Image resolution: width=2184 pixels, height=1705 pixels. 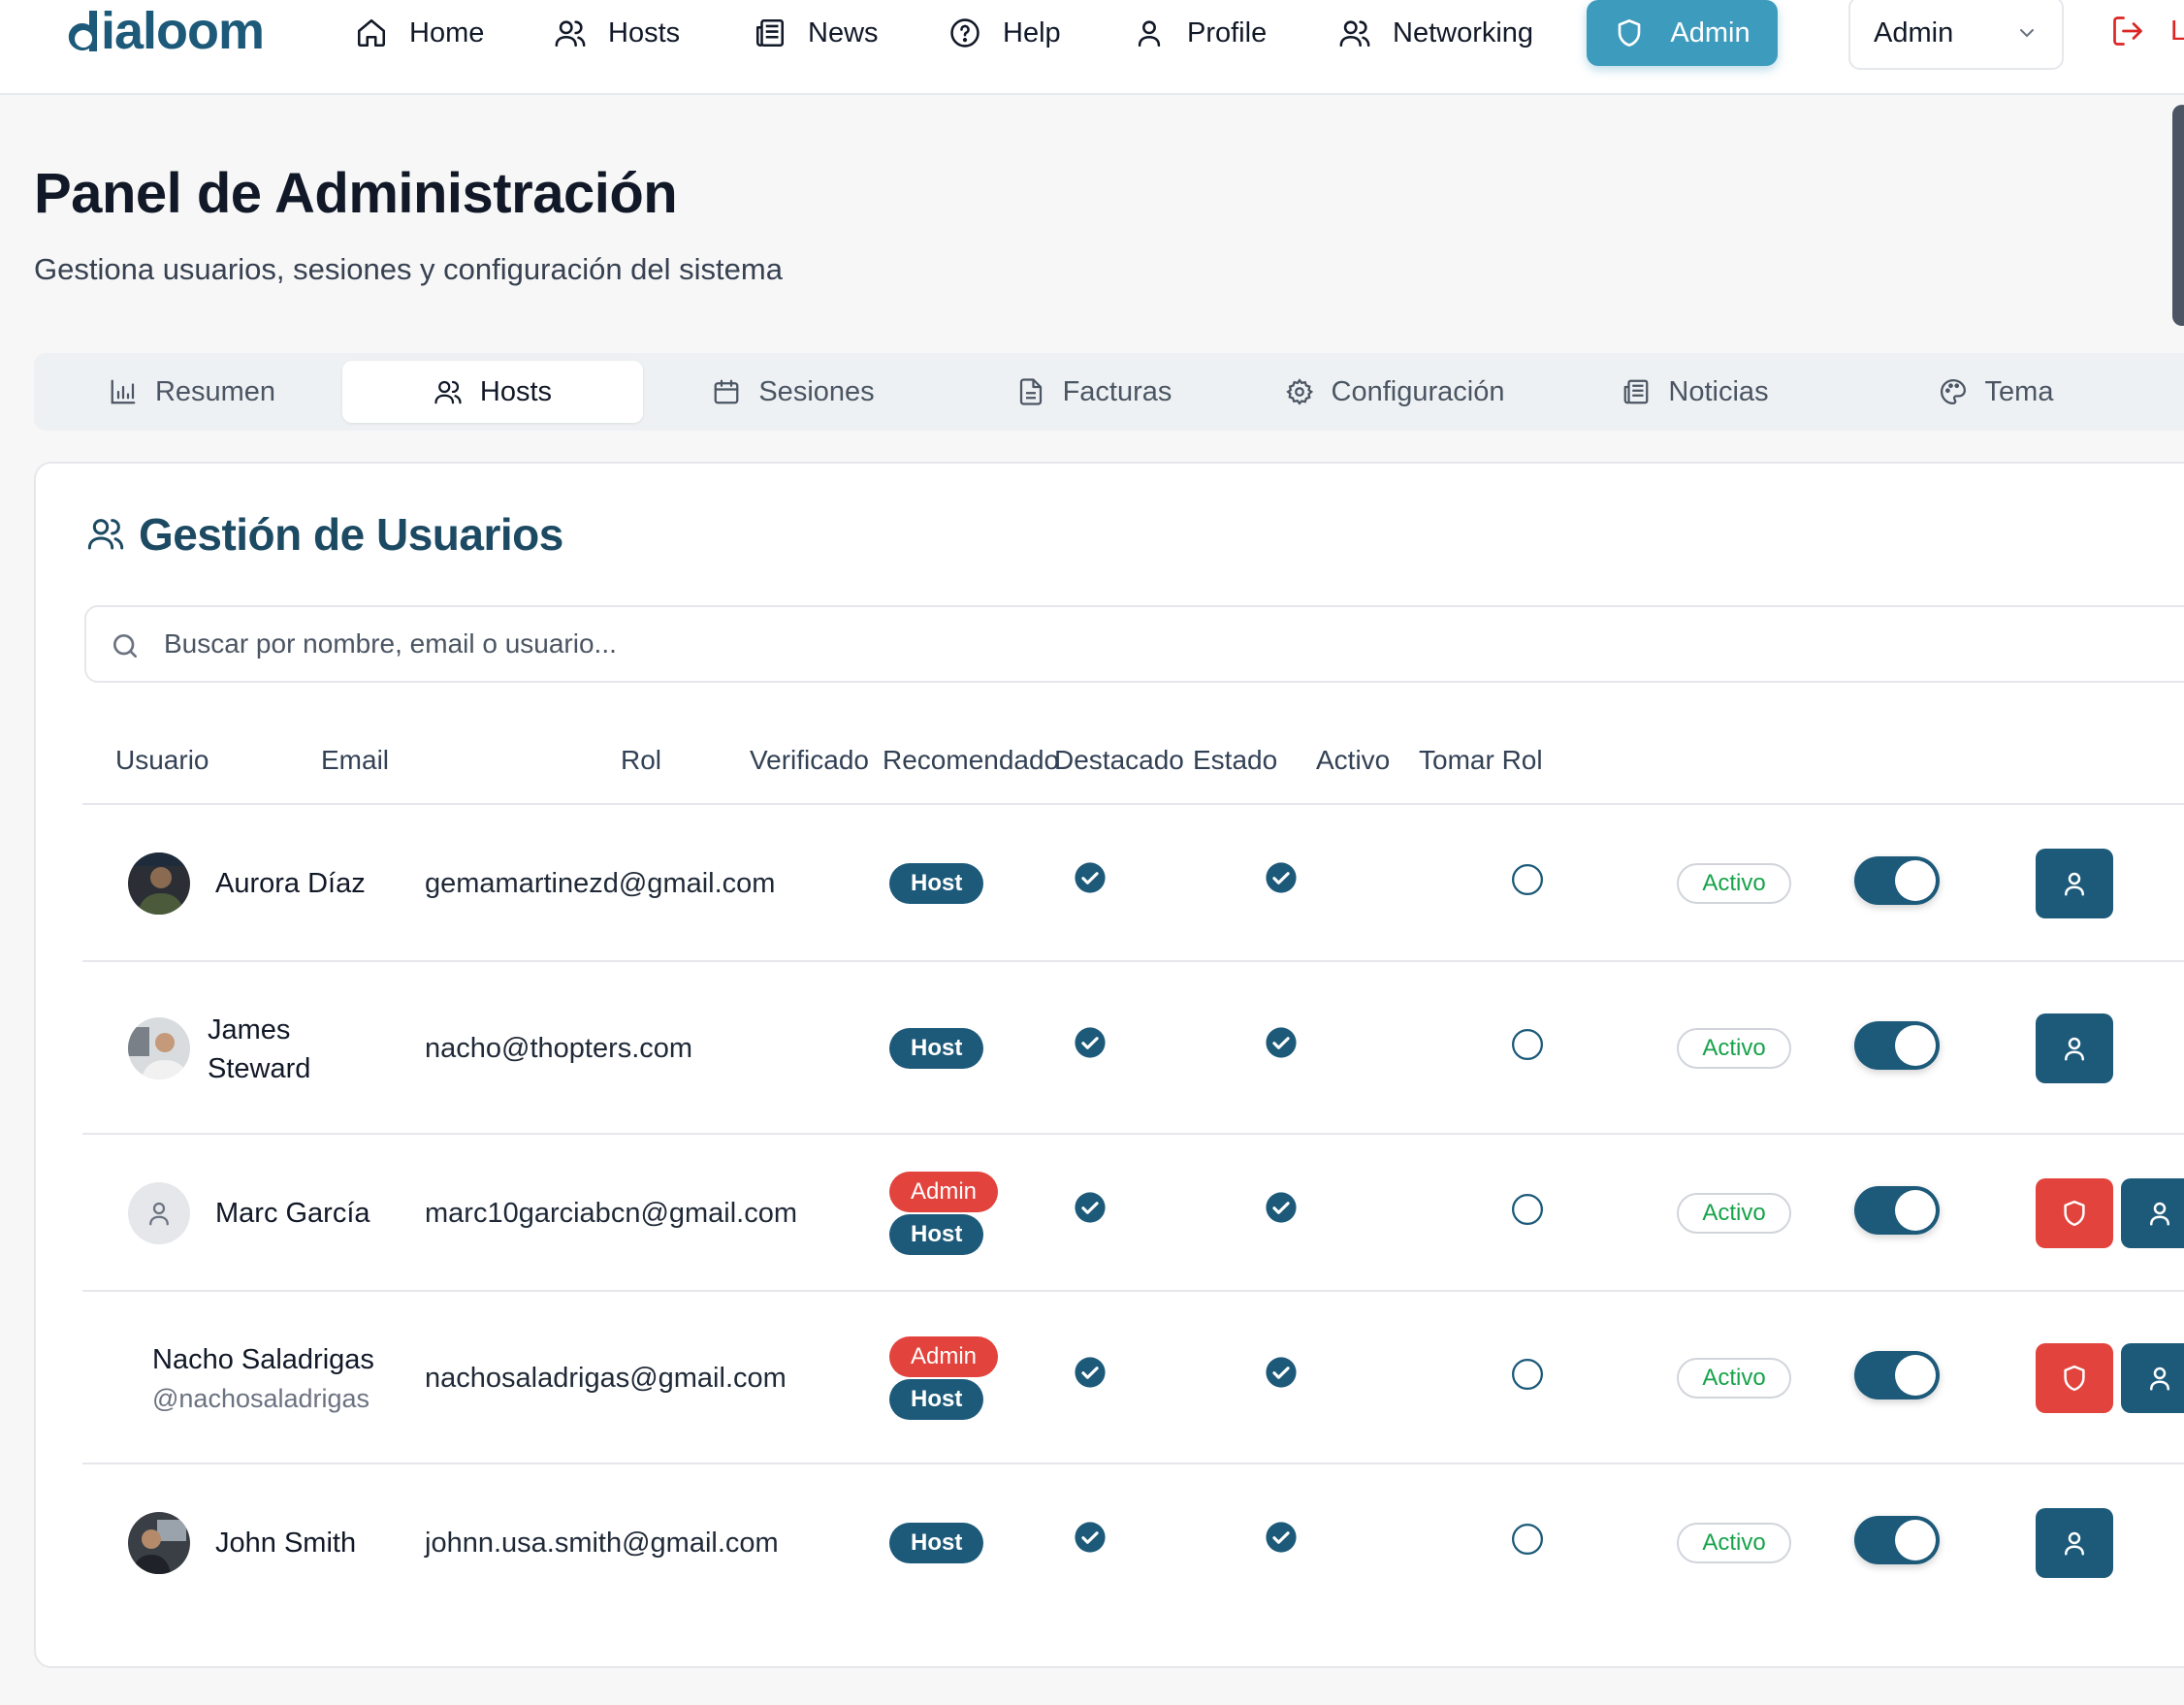 I want to click on home-icon, so click(x=371, y=33).